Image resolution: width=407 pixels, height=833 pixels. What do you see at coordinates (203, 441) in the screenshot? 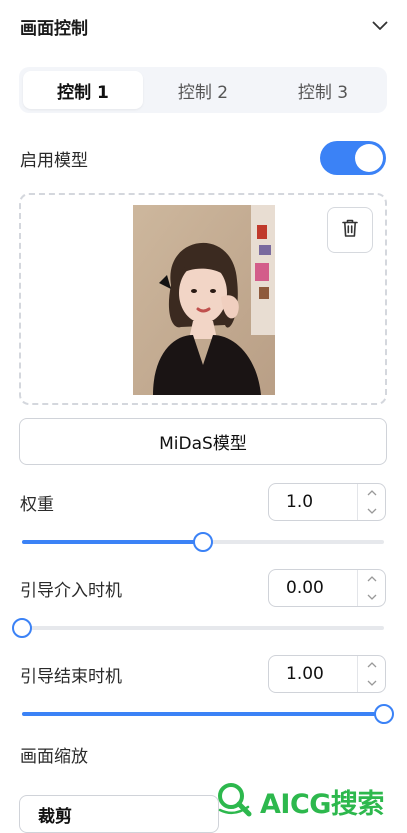
I see `model-select-button: MiDaS模型` at bounding box center [203, 441].